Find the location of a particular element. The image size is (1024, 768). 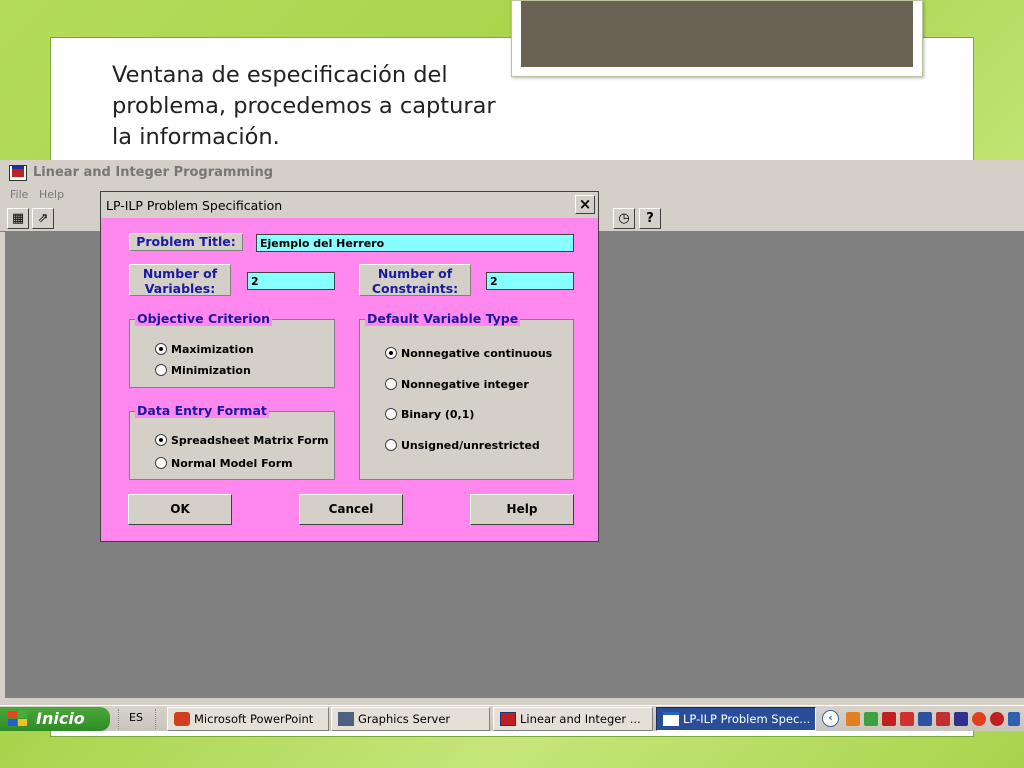

radio-maximization: Maximization is located at coordinates (204, 350).